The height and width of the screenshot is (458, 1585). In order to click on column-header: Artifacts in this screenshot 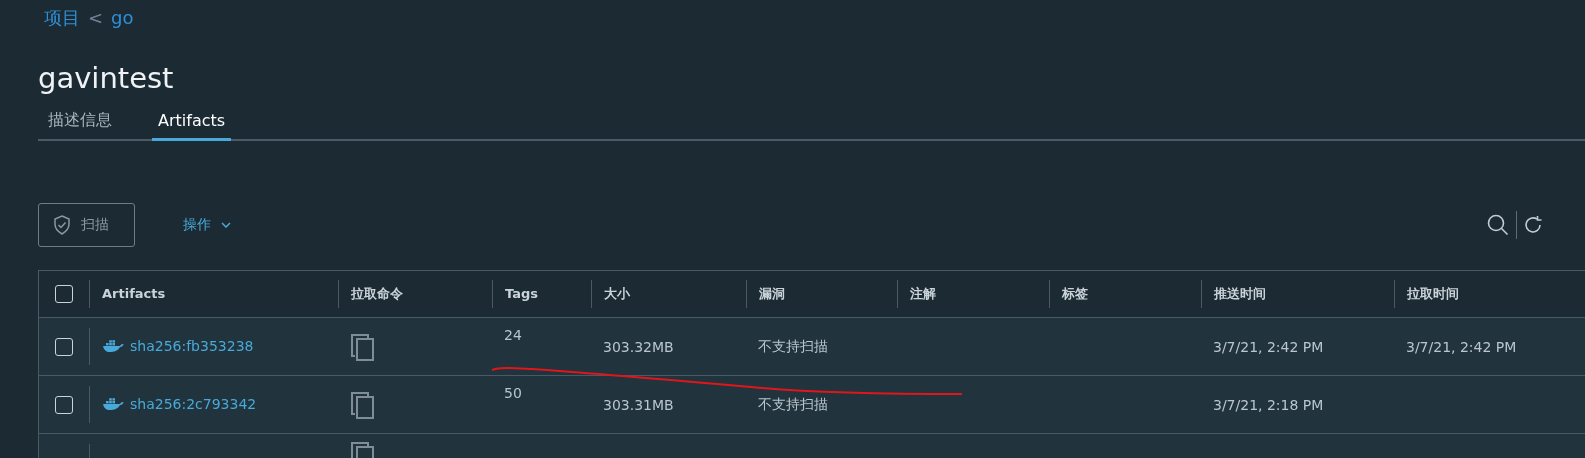, I will do `click(134, 293)`.